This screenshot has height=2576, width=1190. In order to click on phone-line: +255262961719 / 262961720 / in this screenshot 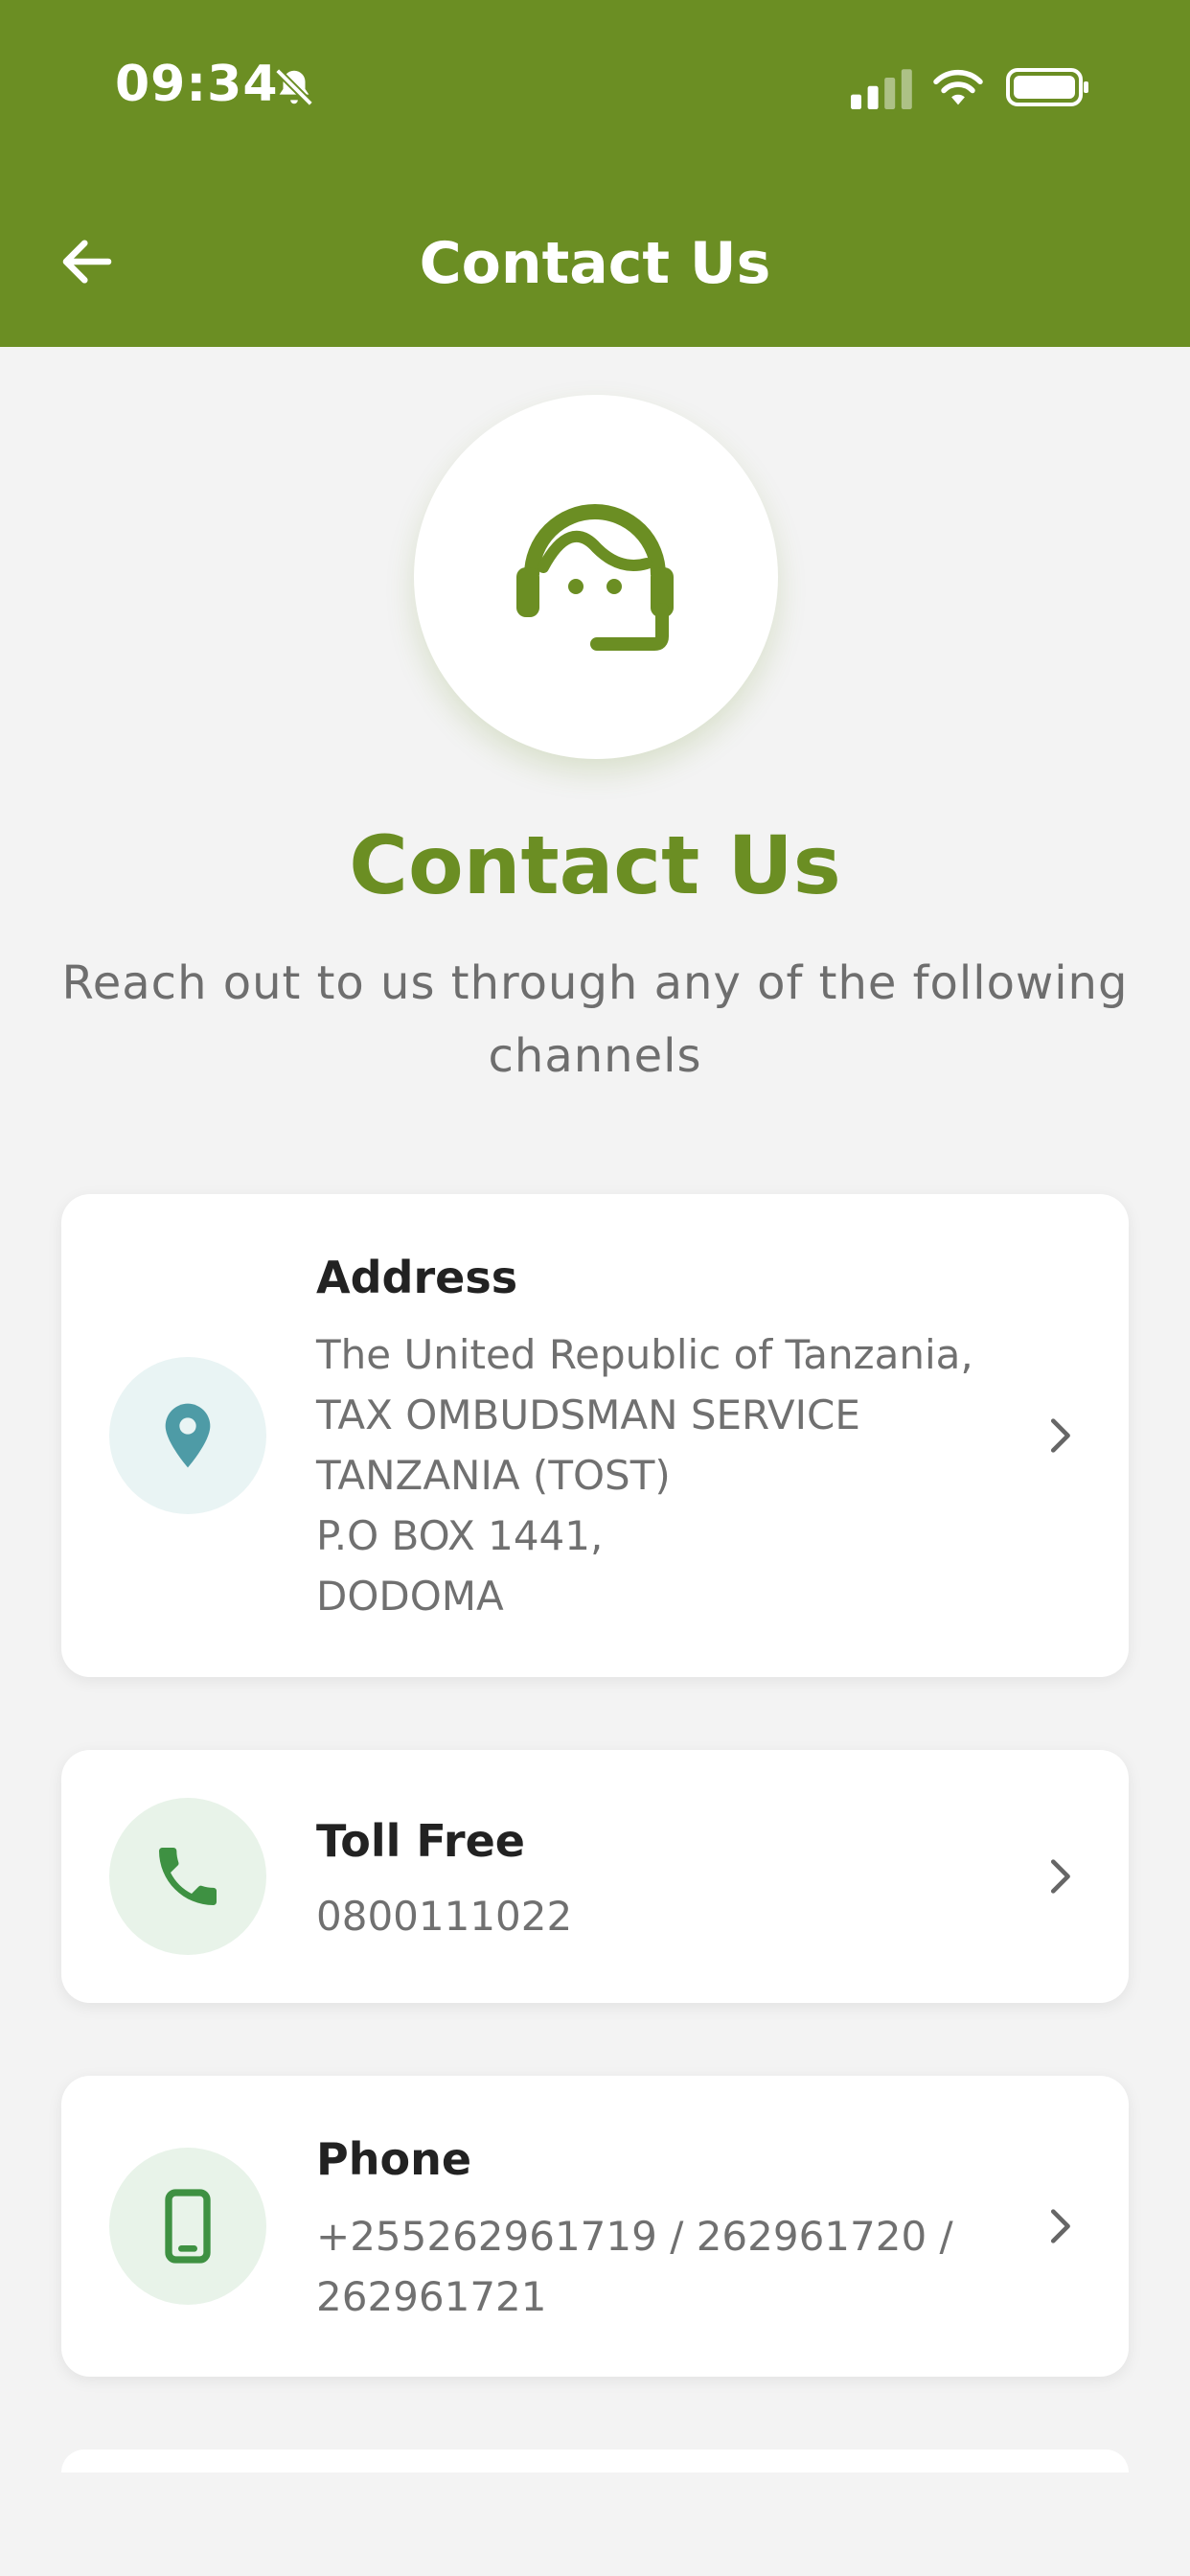, I will do `click(635, 2236)`.